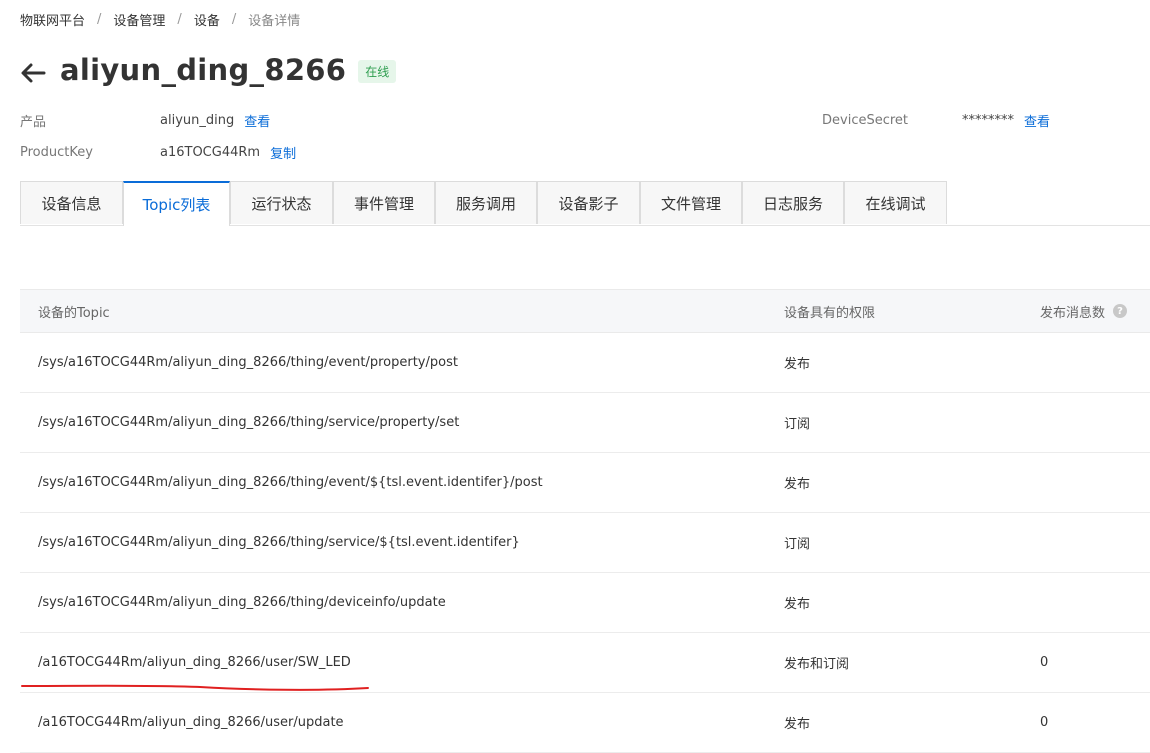 The width and height of the screenshot is (1150, 753). I want to click on permission-cell: 发布和订阅, so click(817, 664).